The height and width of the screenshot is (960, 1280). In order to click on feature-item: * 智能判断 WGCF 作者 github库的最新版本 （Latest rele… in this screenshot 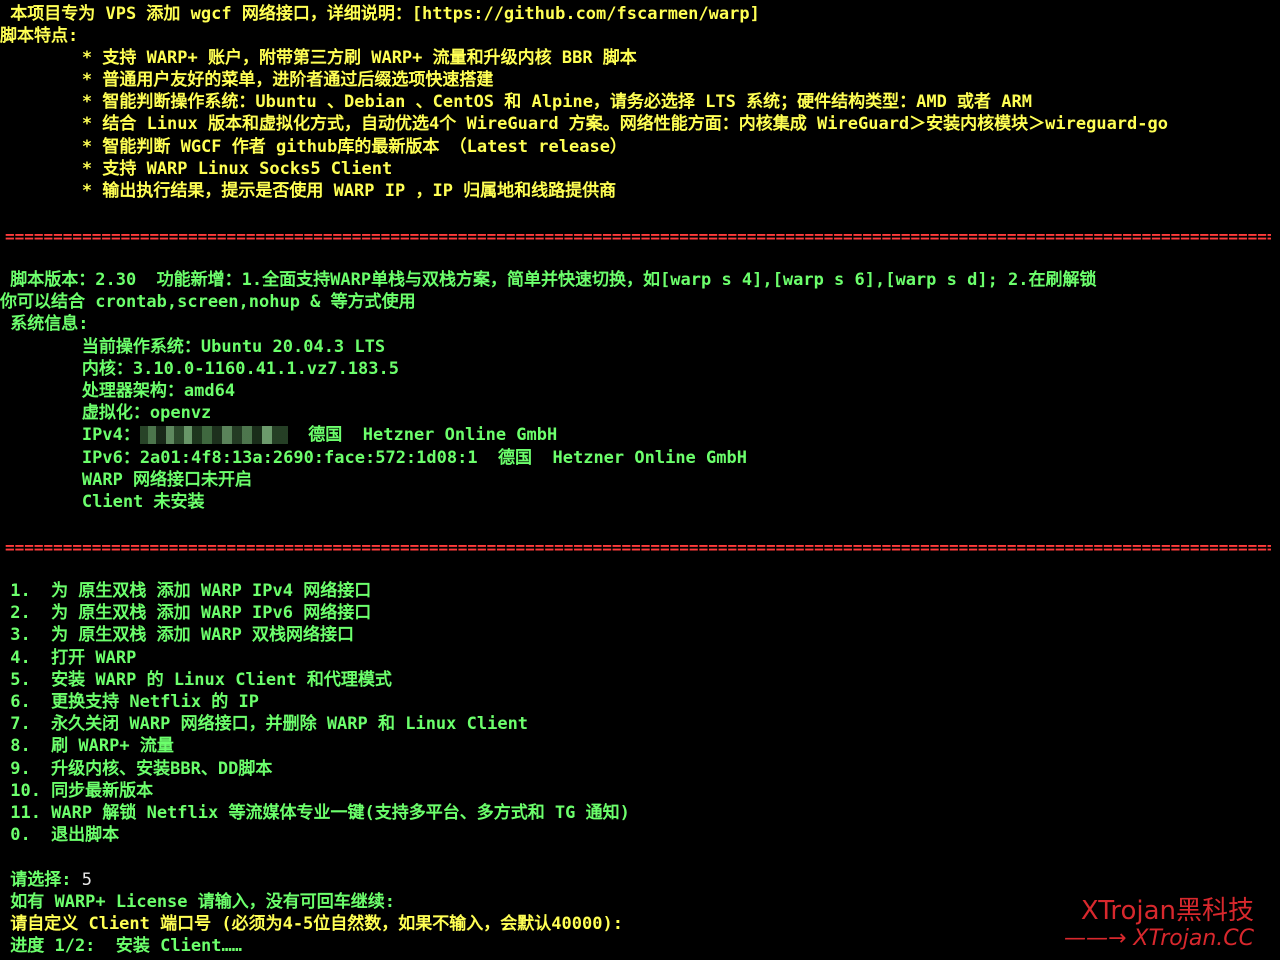, I will do `click(313, 147)`.